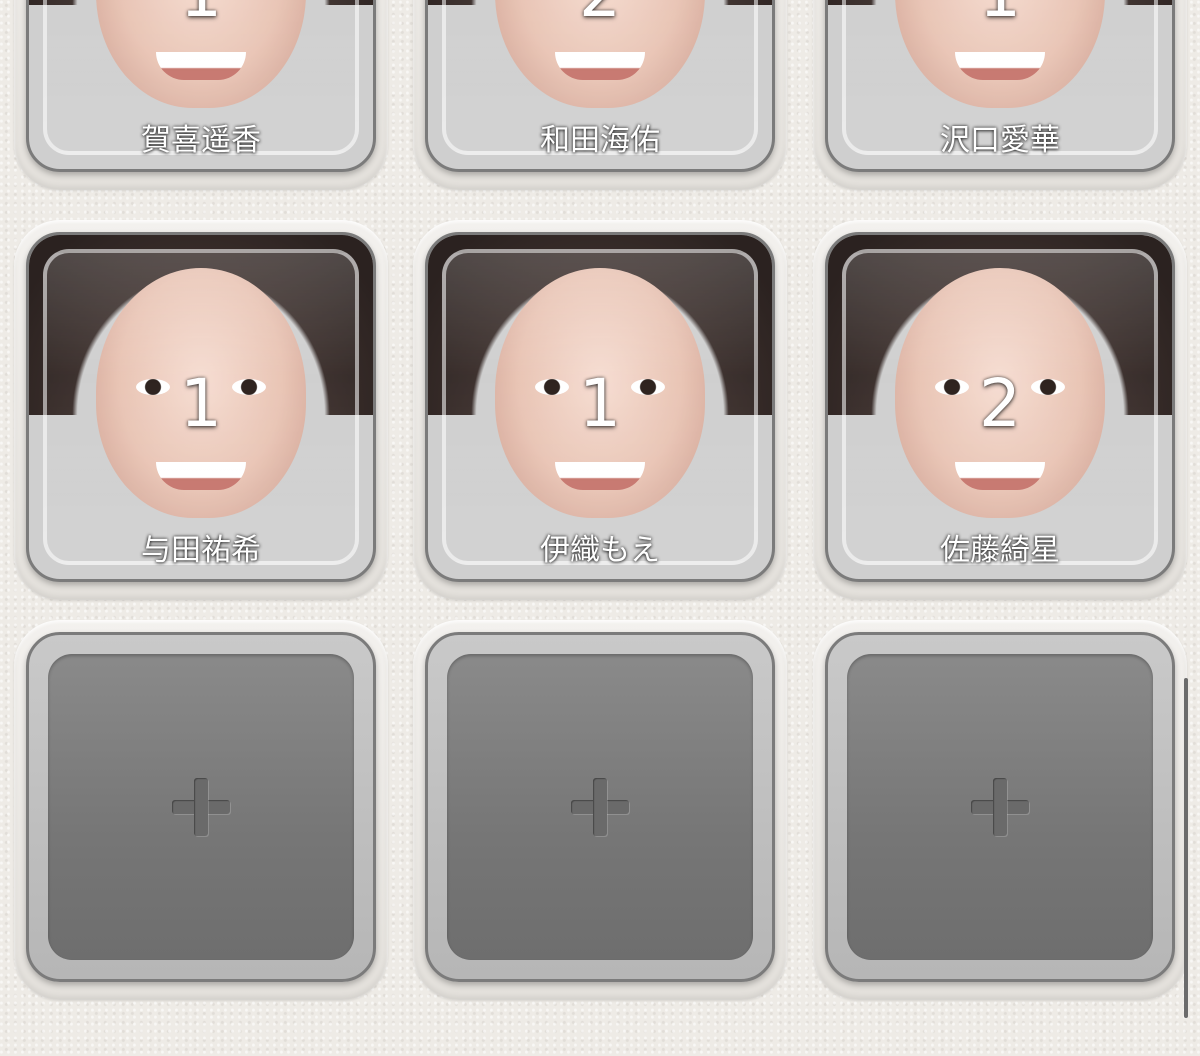 This screenshot has height=1056, width=1200. I want to click on member-tile: 2 佐藤綺星, so click(1000, 407).